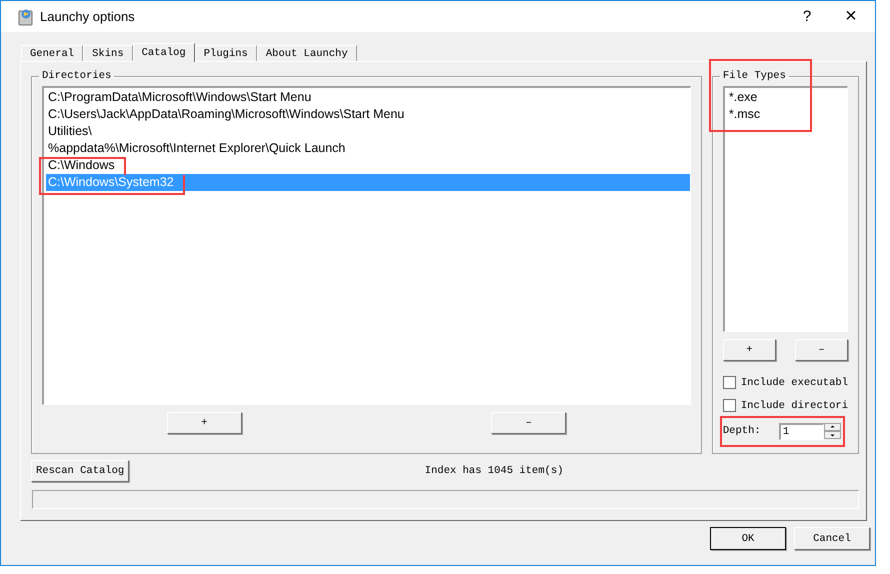  Describe the element at coordinates (163, 52) in the screenshot. I see `tab: Catalog` at that location.